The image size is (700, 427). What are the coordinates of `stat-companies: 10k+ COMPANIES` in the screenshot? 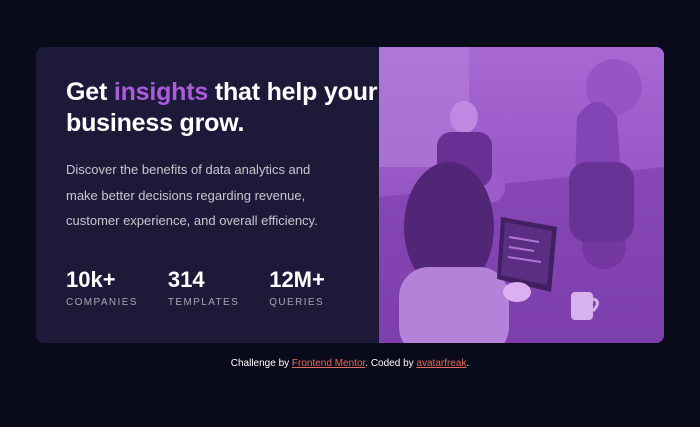 It's located at (102, 287).